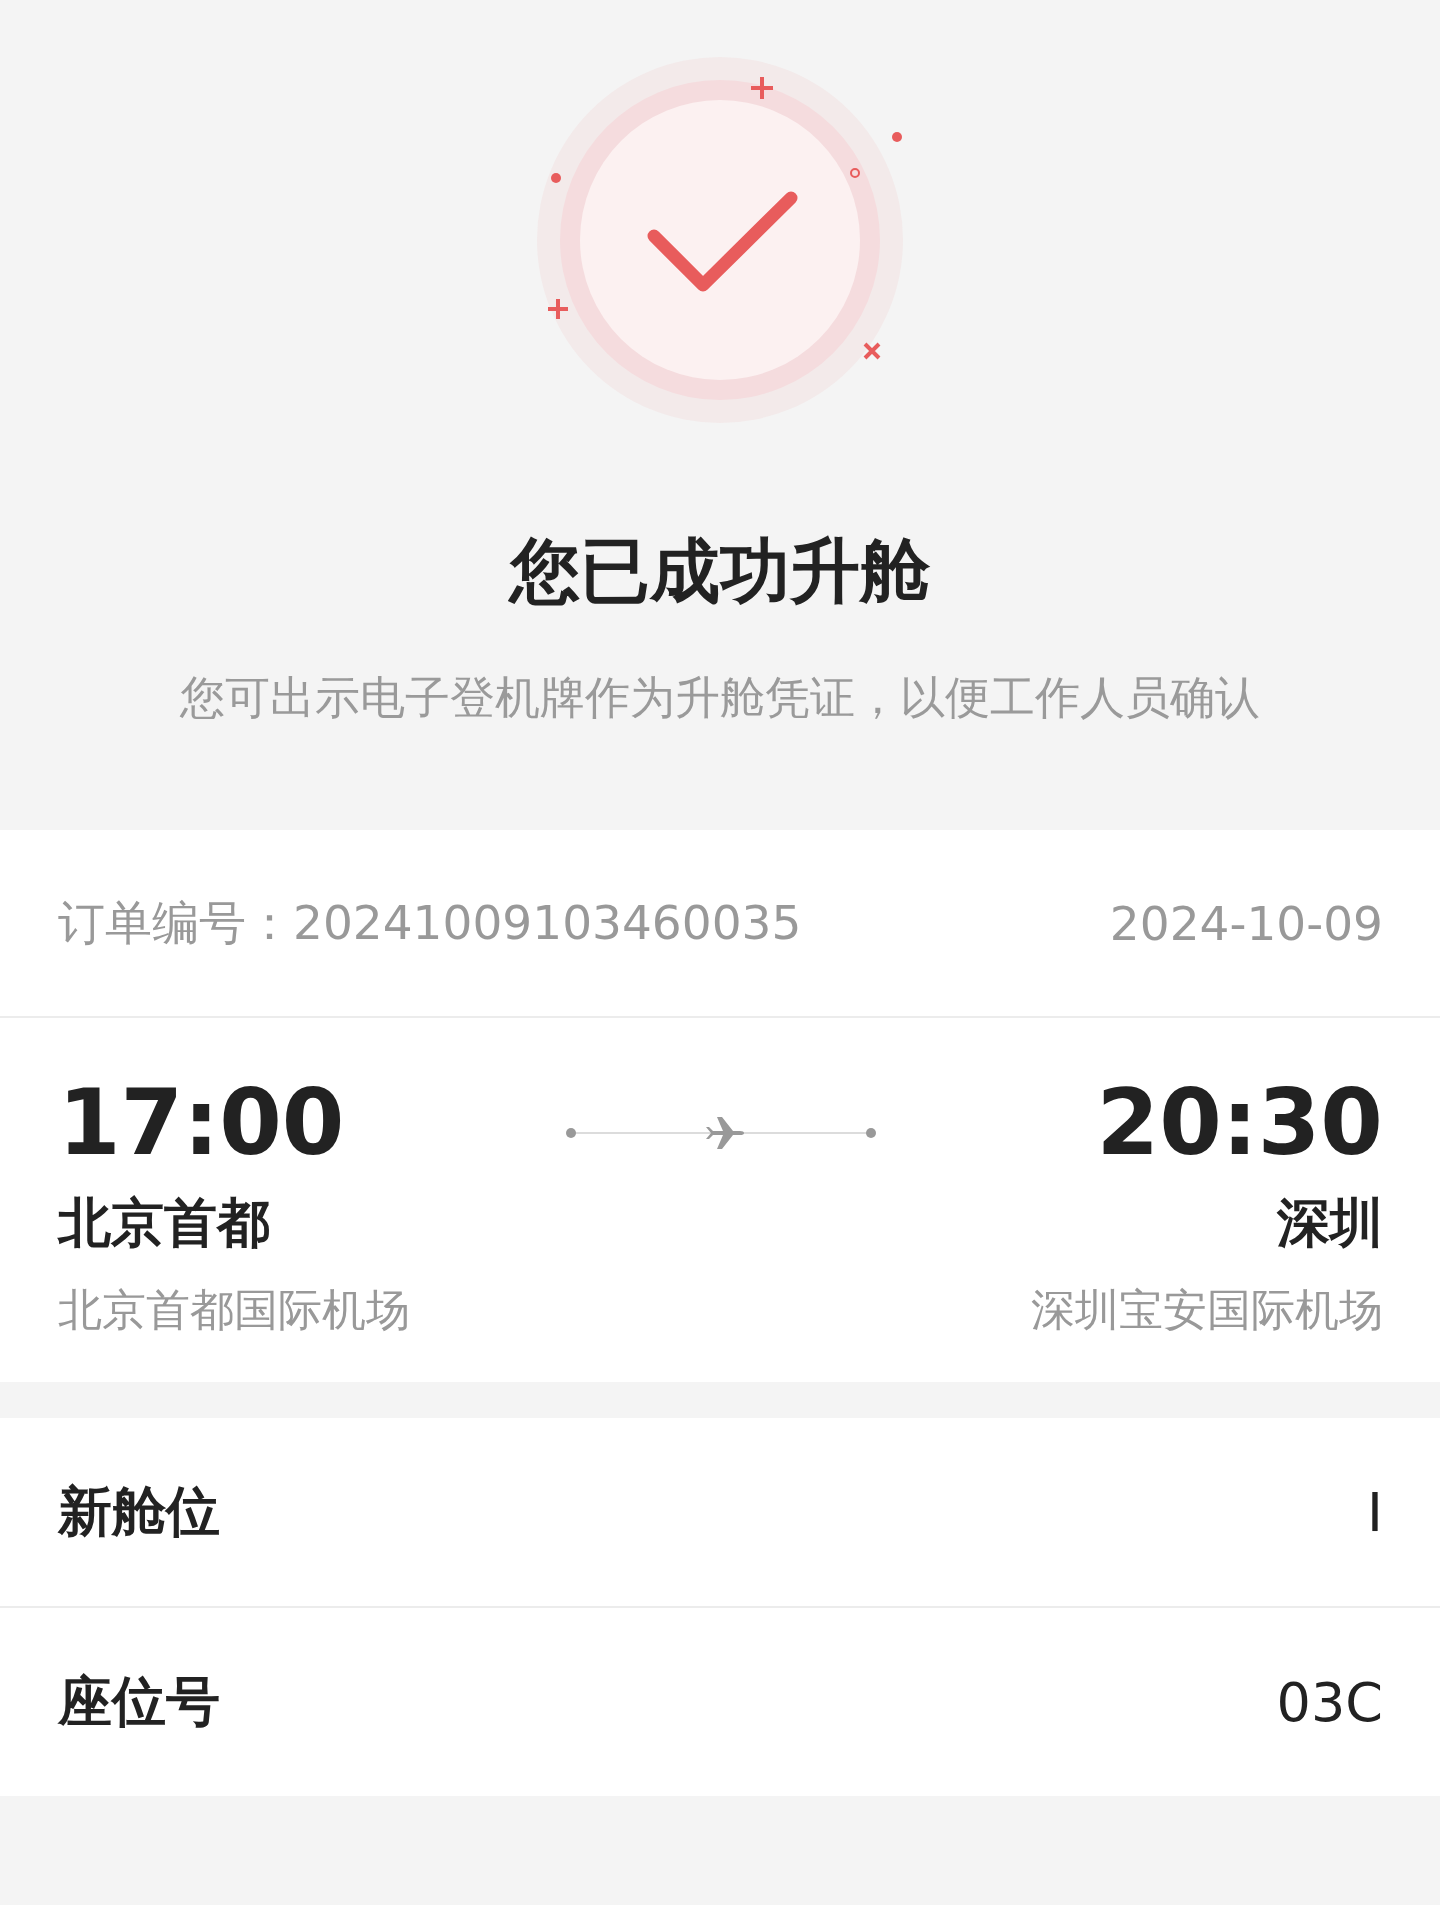 The width and height of the screenshot is (1440, 1905). Describe the element at coordinates (720, 698) in the screenshot. I see `success-message: 您可出示电子登机牌作为升舱凭证，以便工作人员确认` at that location.